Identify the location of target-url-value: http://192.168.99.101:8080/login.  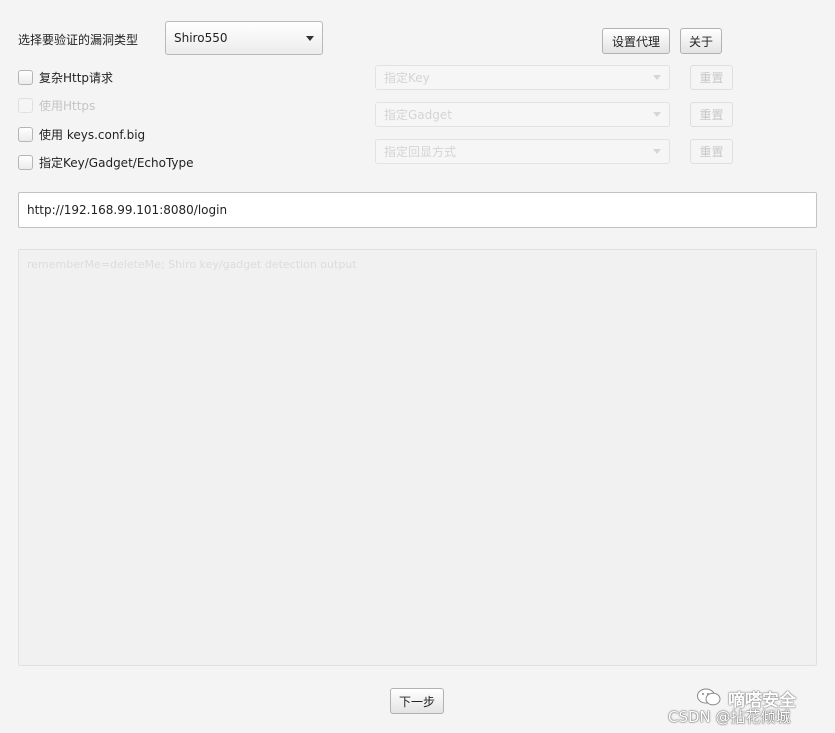
(127, 210).